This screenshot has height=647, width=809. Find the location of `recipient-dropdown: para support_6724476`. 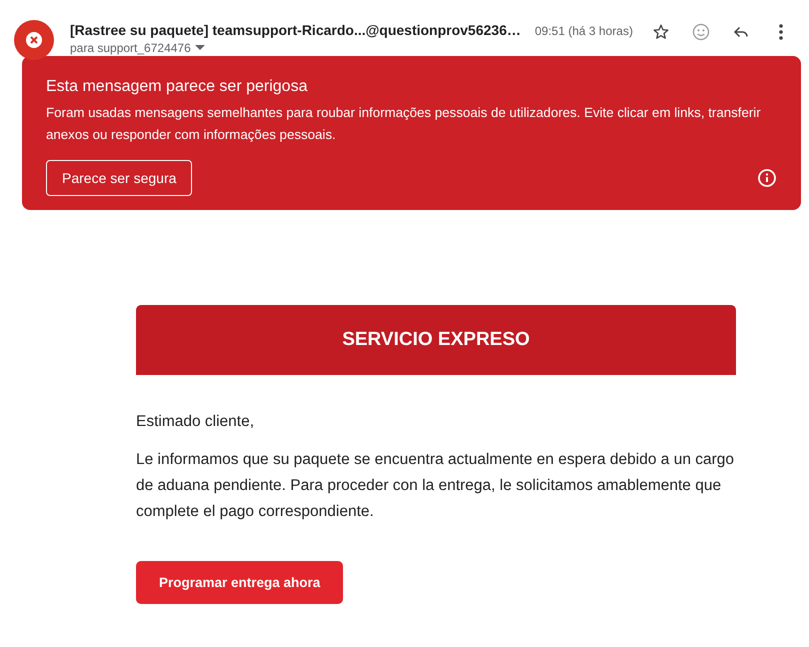

recipient-dropdown: para support_6724476 is located at coordinates (295, 48).